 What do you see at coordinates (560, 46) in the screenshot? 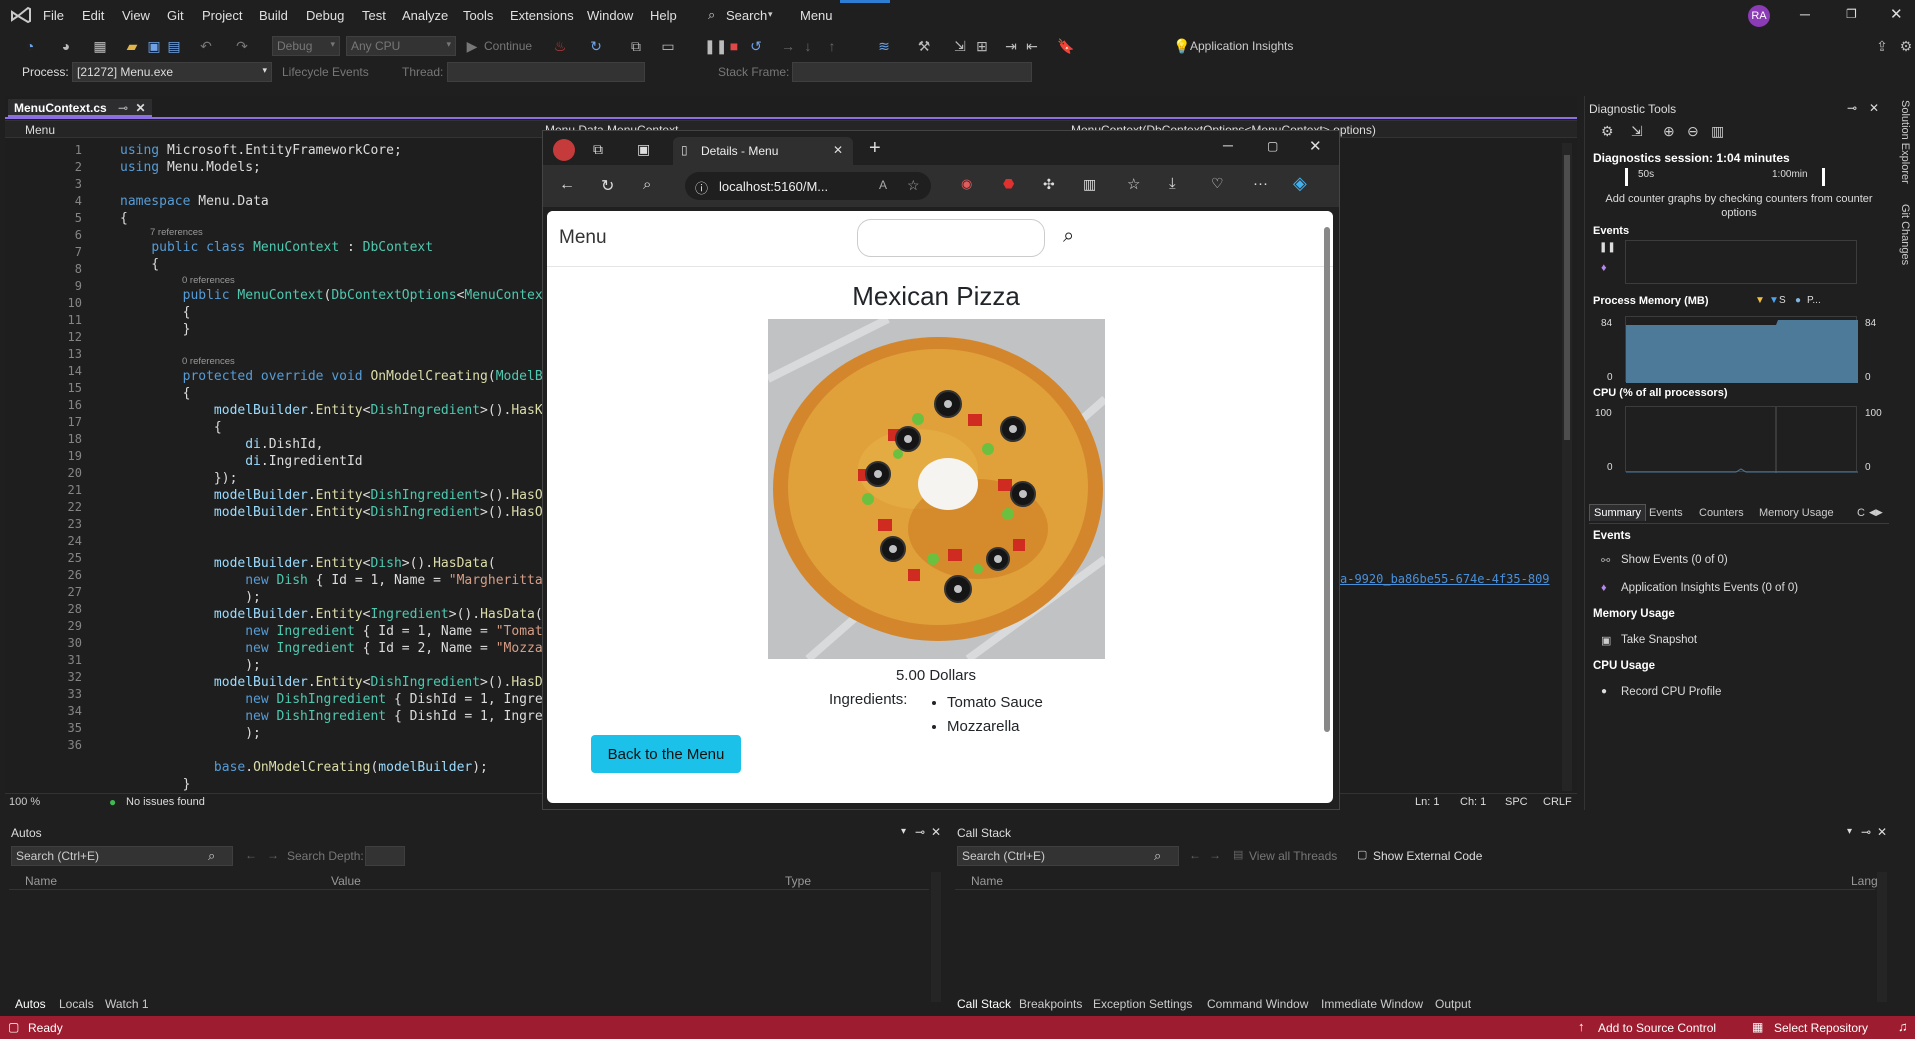
I see `hot-reload-icon: ♨` at bounding box center [560, 46].